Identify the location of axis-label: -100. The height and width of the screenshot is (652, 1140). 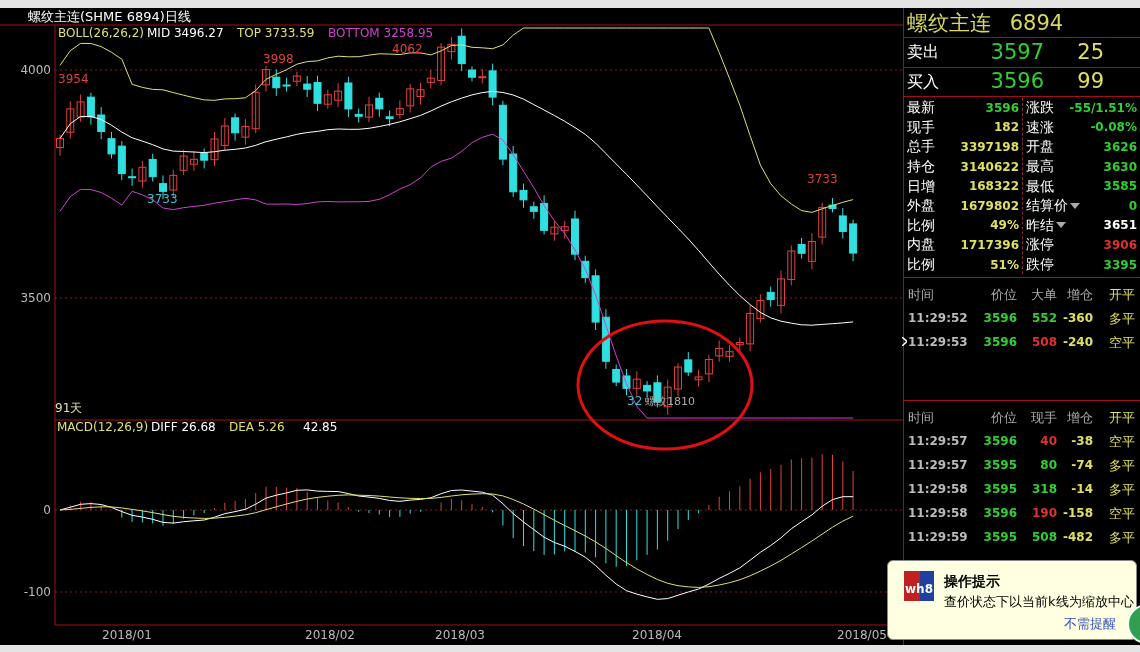
(37, 592).